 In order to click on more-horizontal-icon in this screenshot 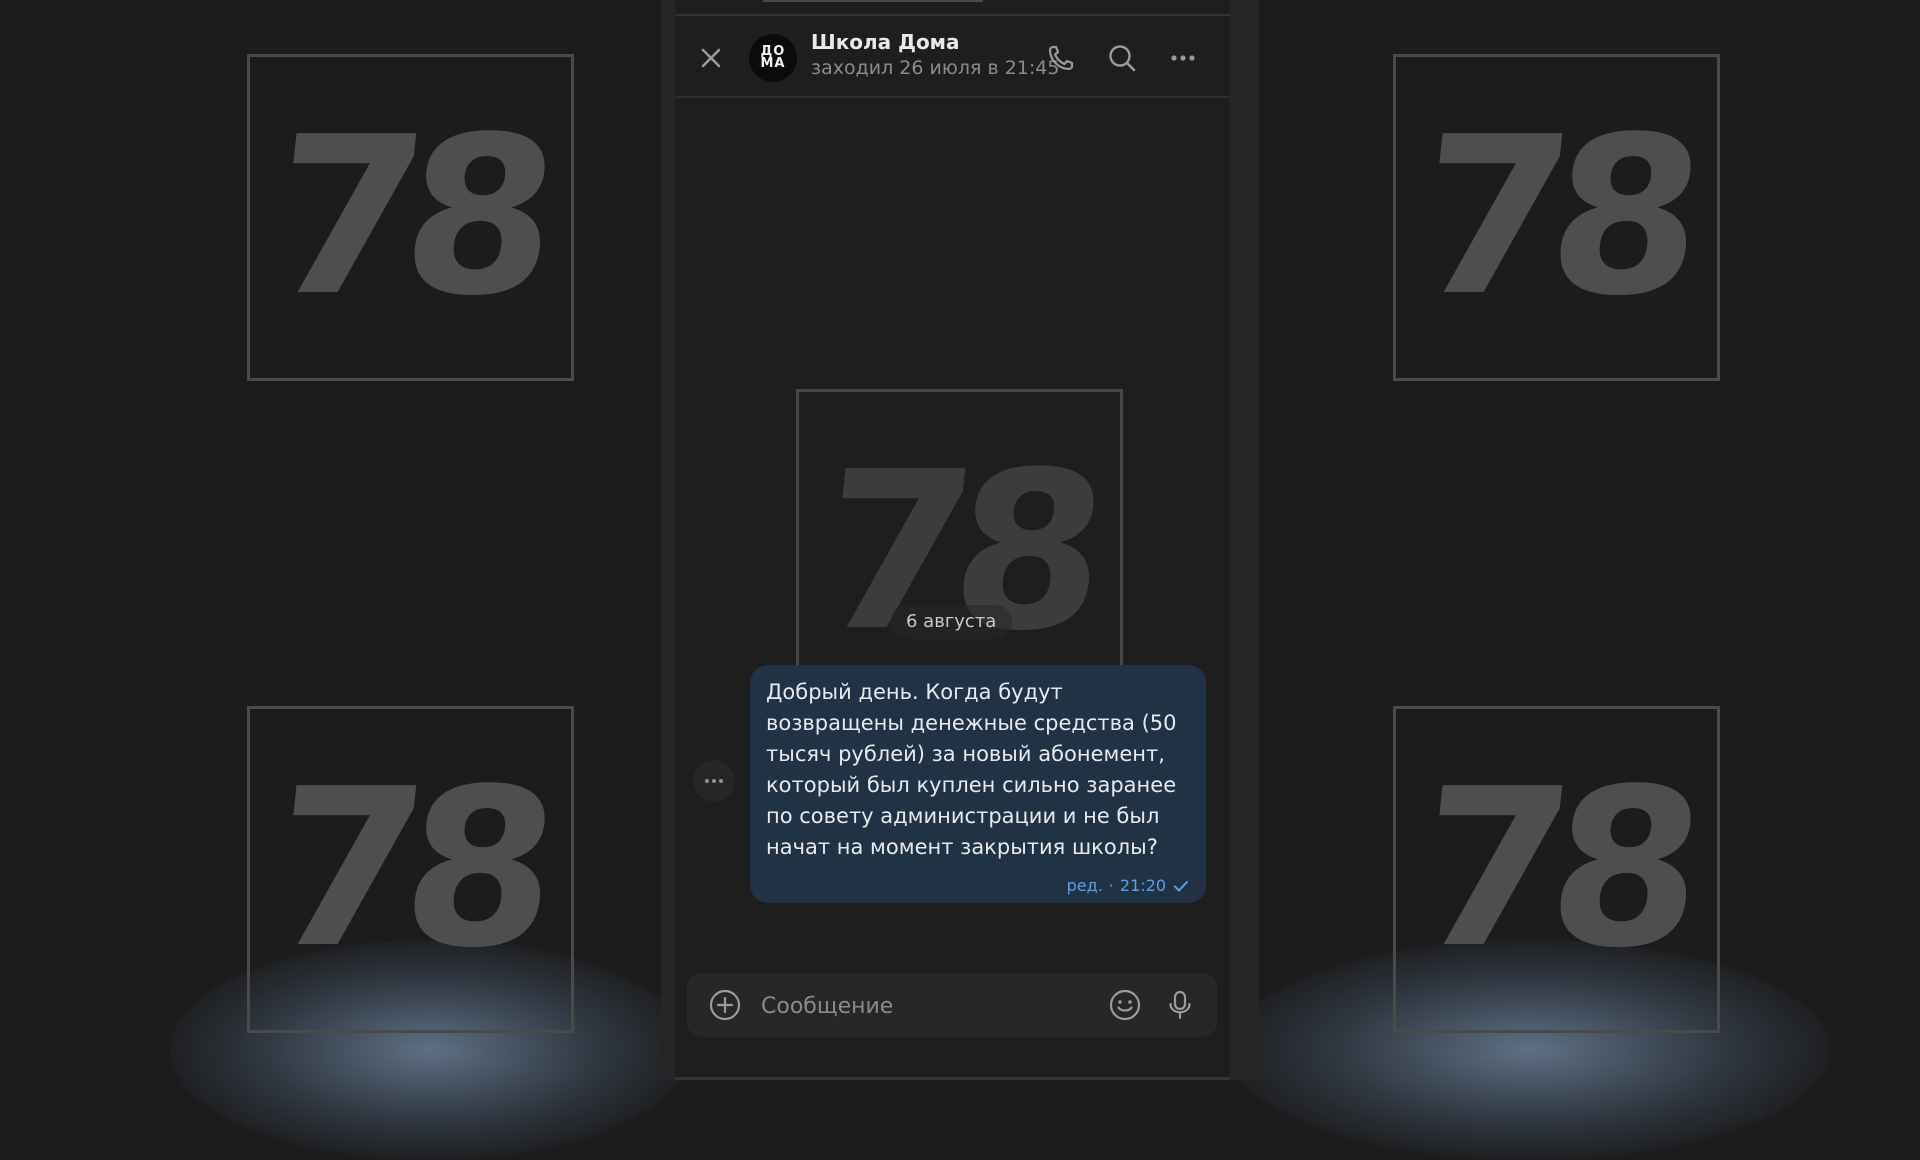, I will do `click(714, 781)`.